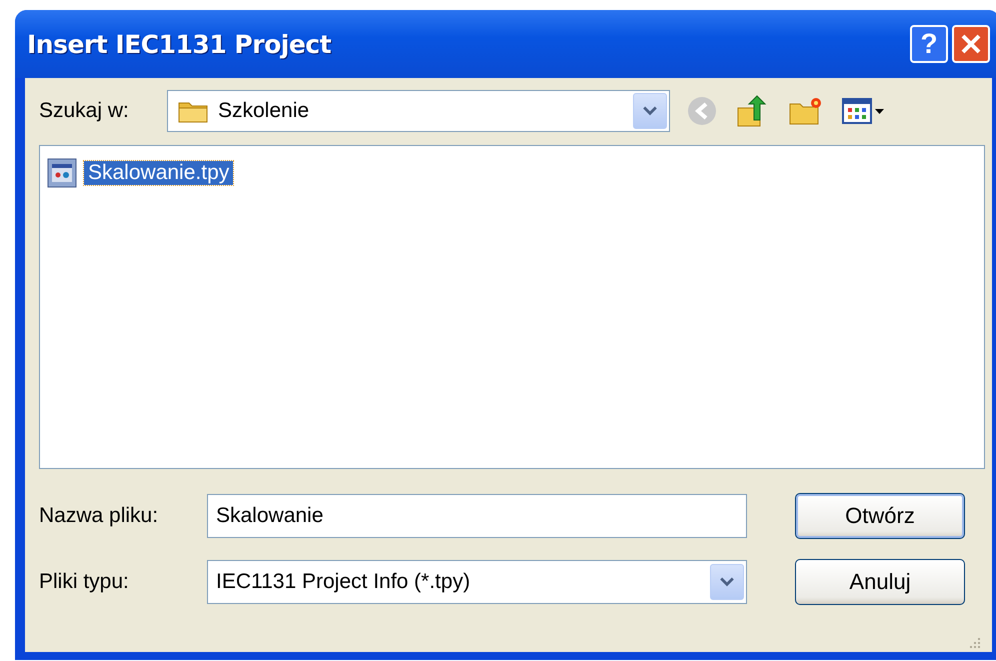 The height and width of the screenshot is (661, 996). What do you see at coordinates (806, 111) in the screenshot?
I see `new-folder-icon` at bounding box center [806, 111].